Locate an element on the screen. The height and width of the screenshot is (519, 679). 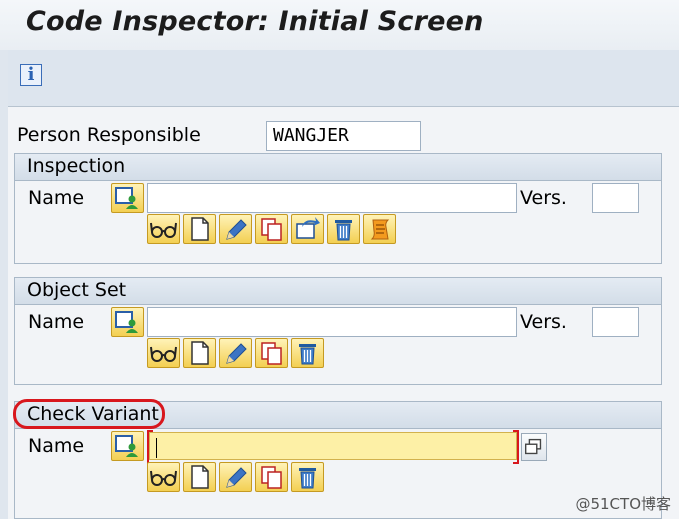
inspection-group-title: Inspection is located at coordinates (76, 166).